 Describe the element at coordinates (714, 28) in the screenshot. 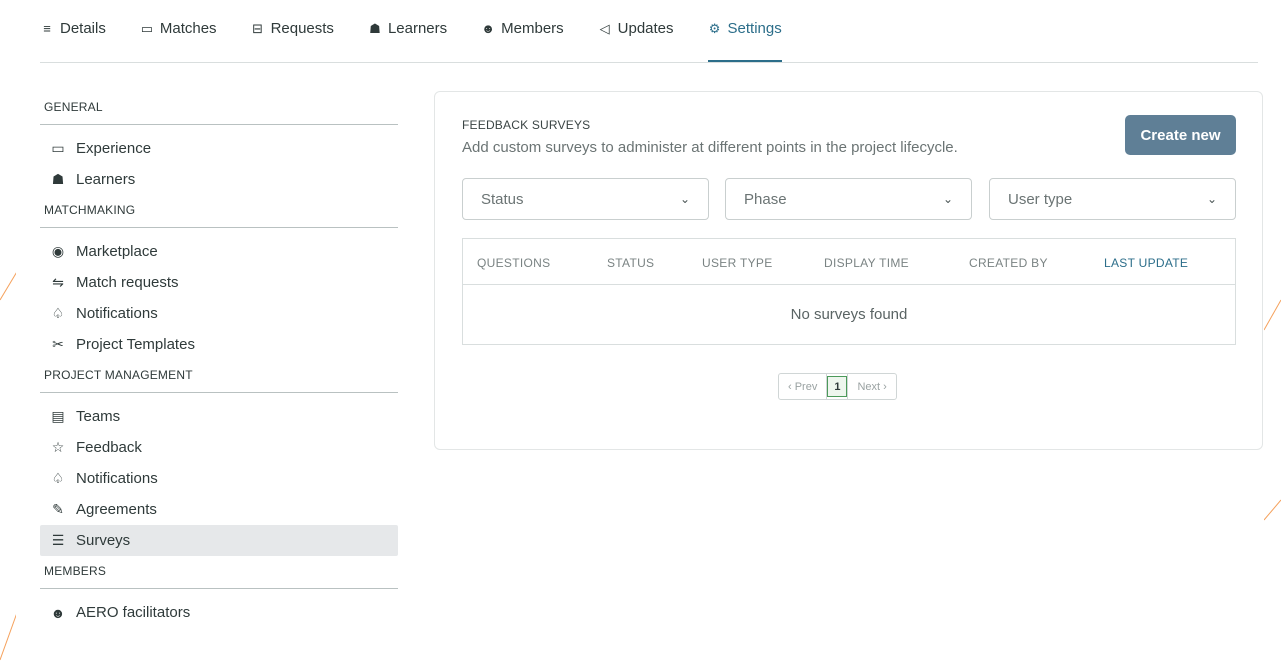

I see `gear-icon: ⚙` at that location.